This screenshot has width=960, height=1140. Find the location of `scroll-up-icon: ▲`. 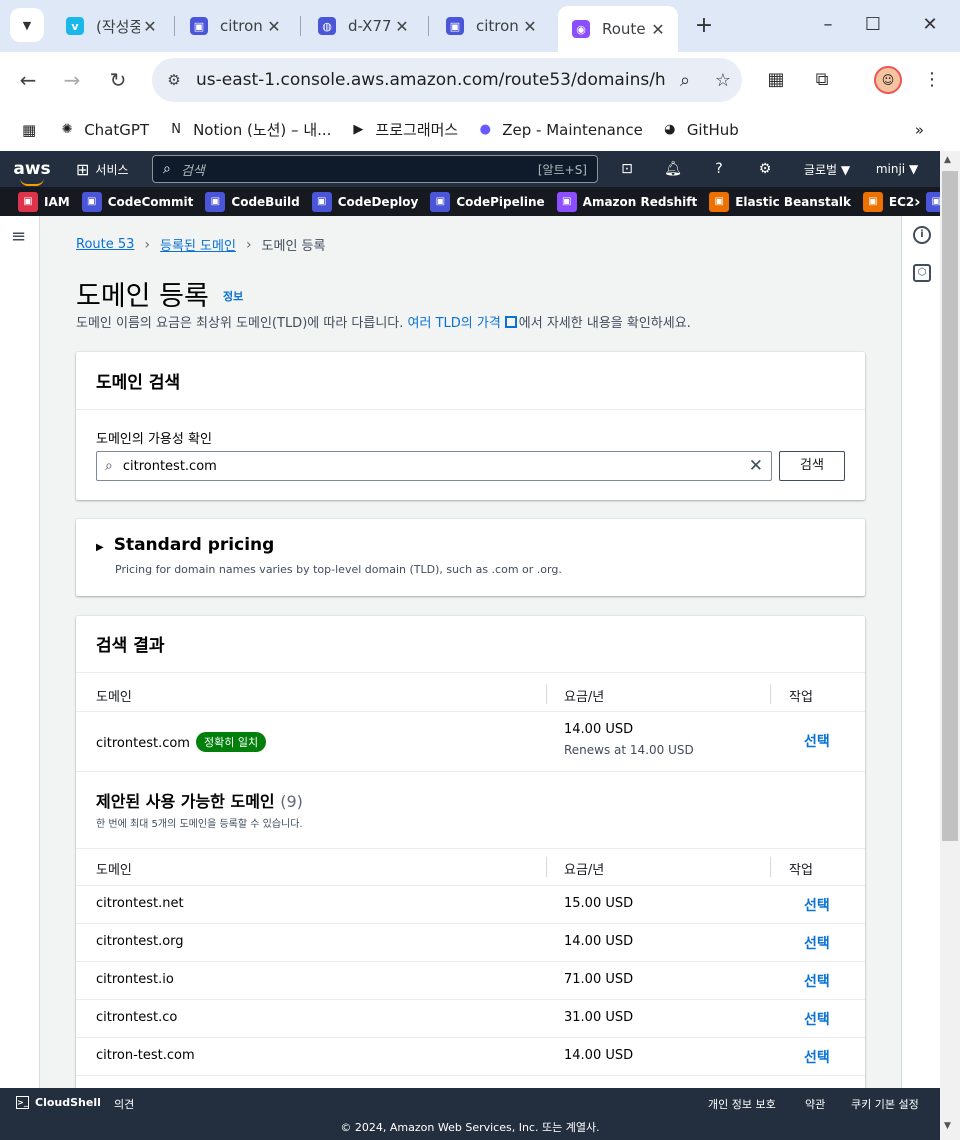

scroll-up-icon: ▲ is located at coordinates (947, 160).